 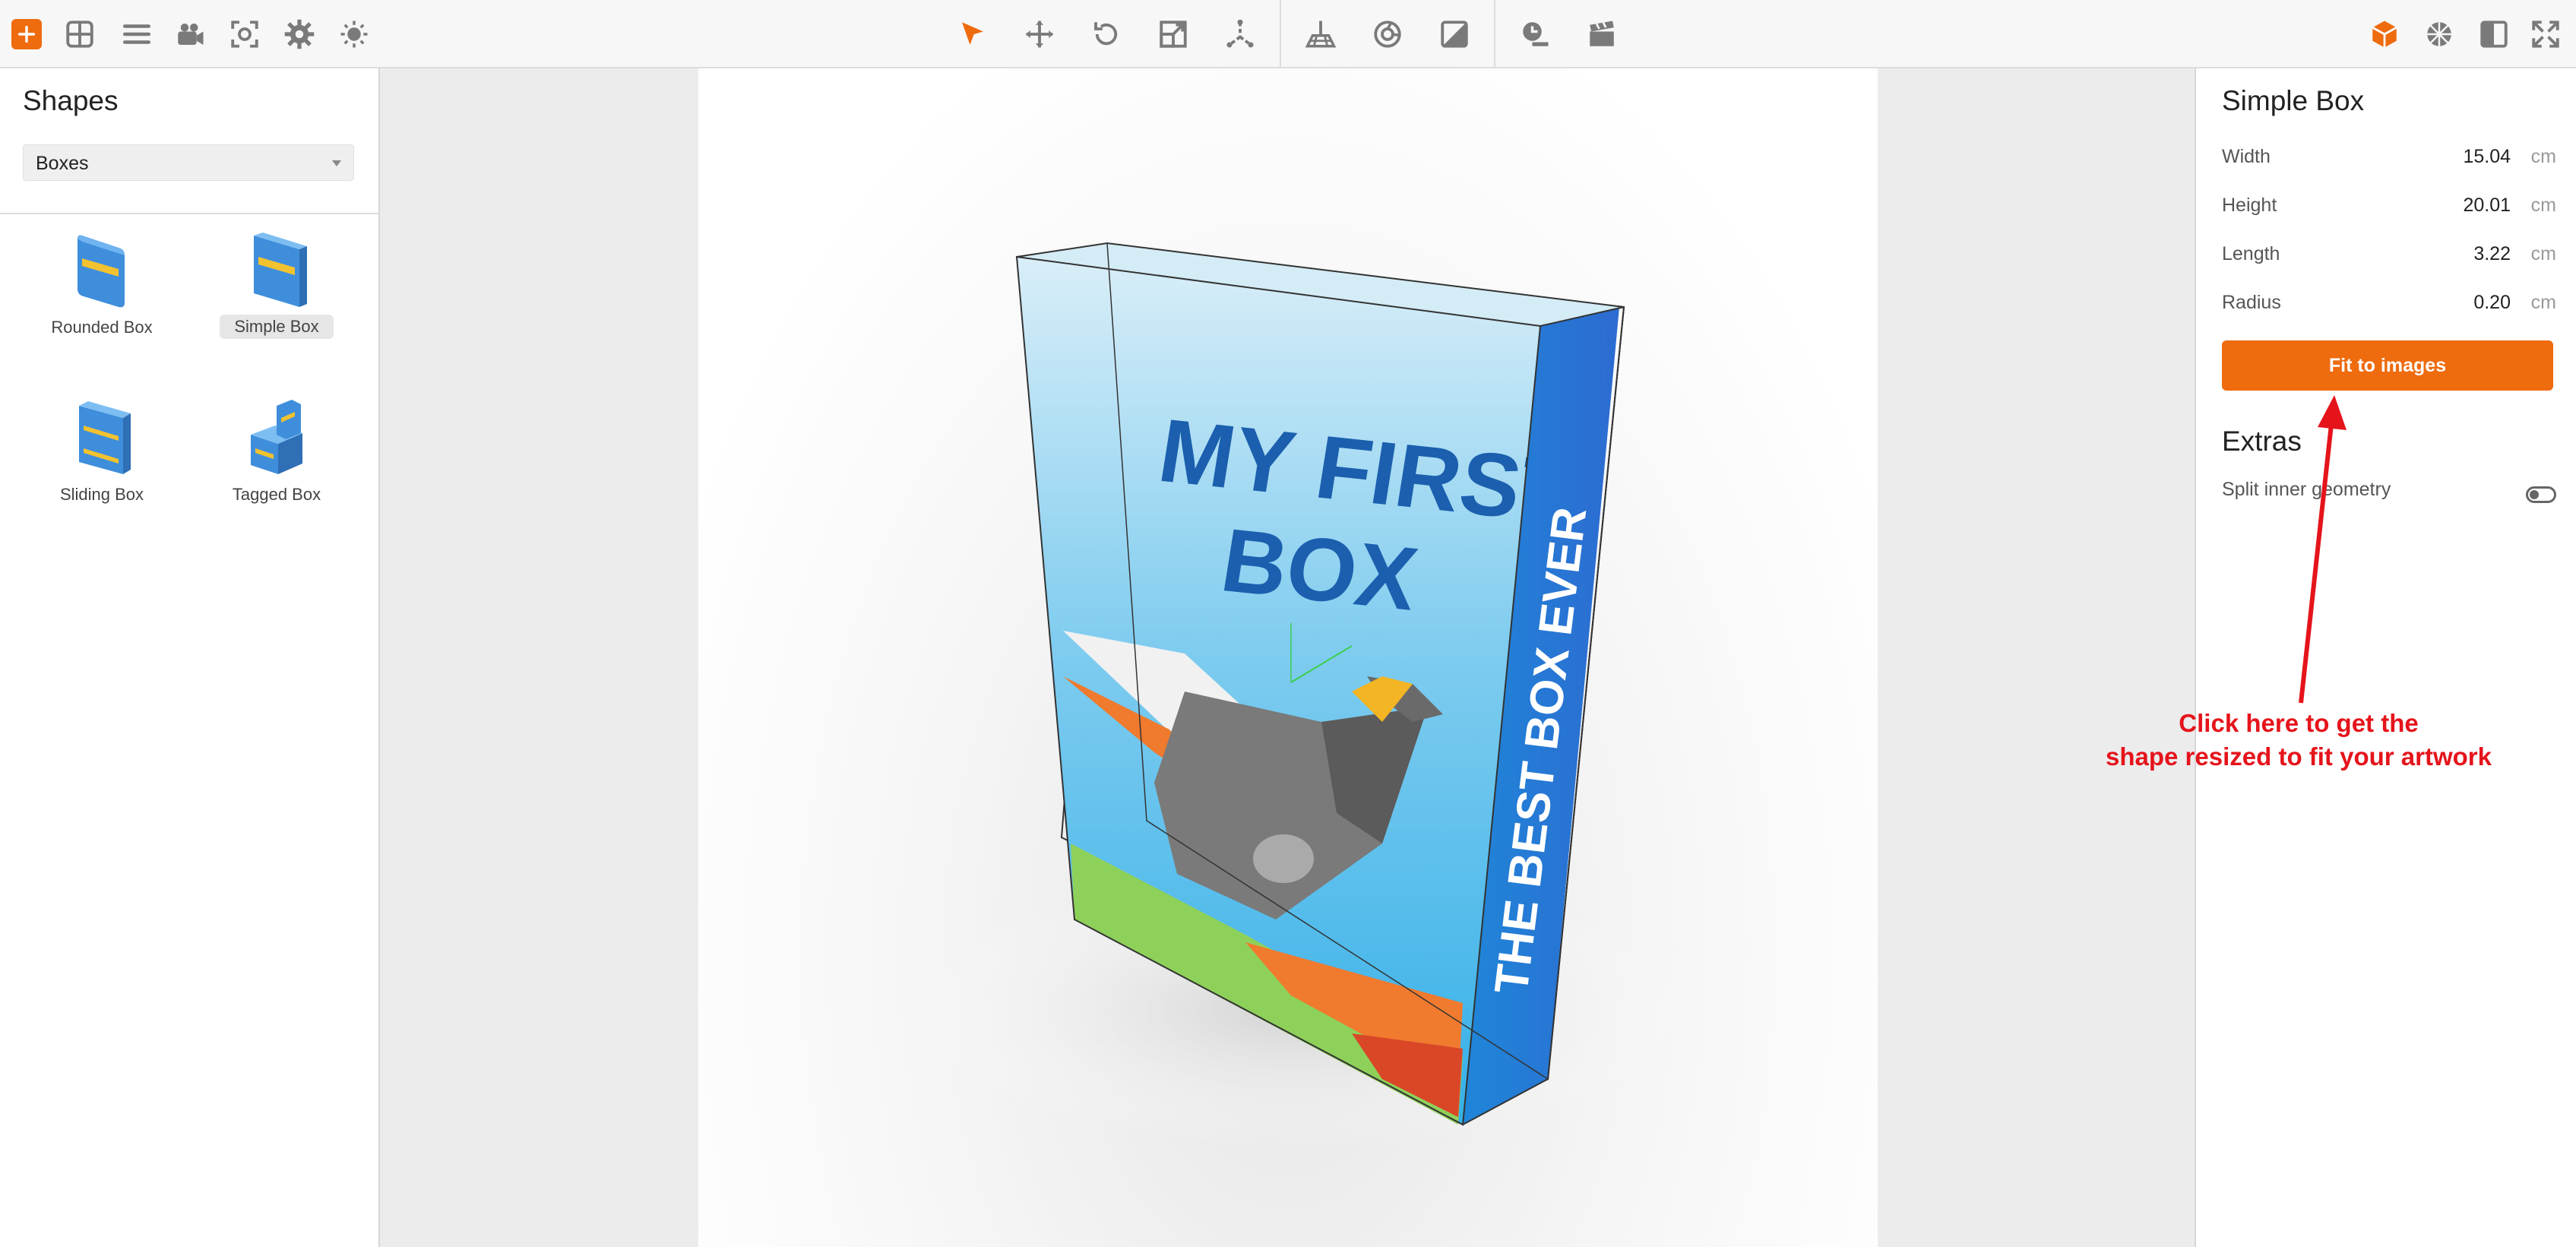 I want to click on material-icon, so click(x=1387, y=34).